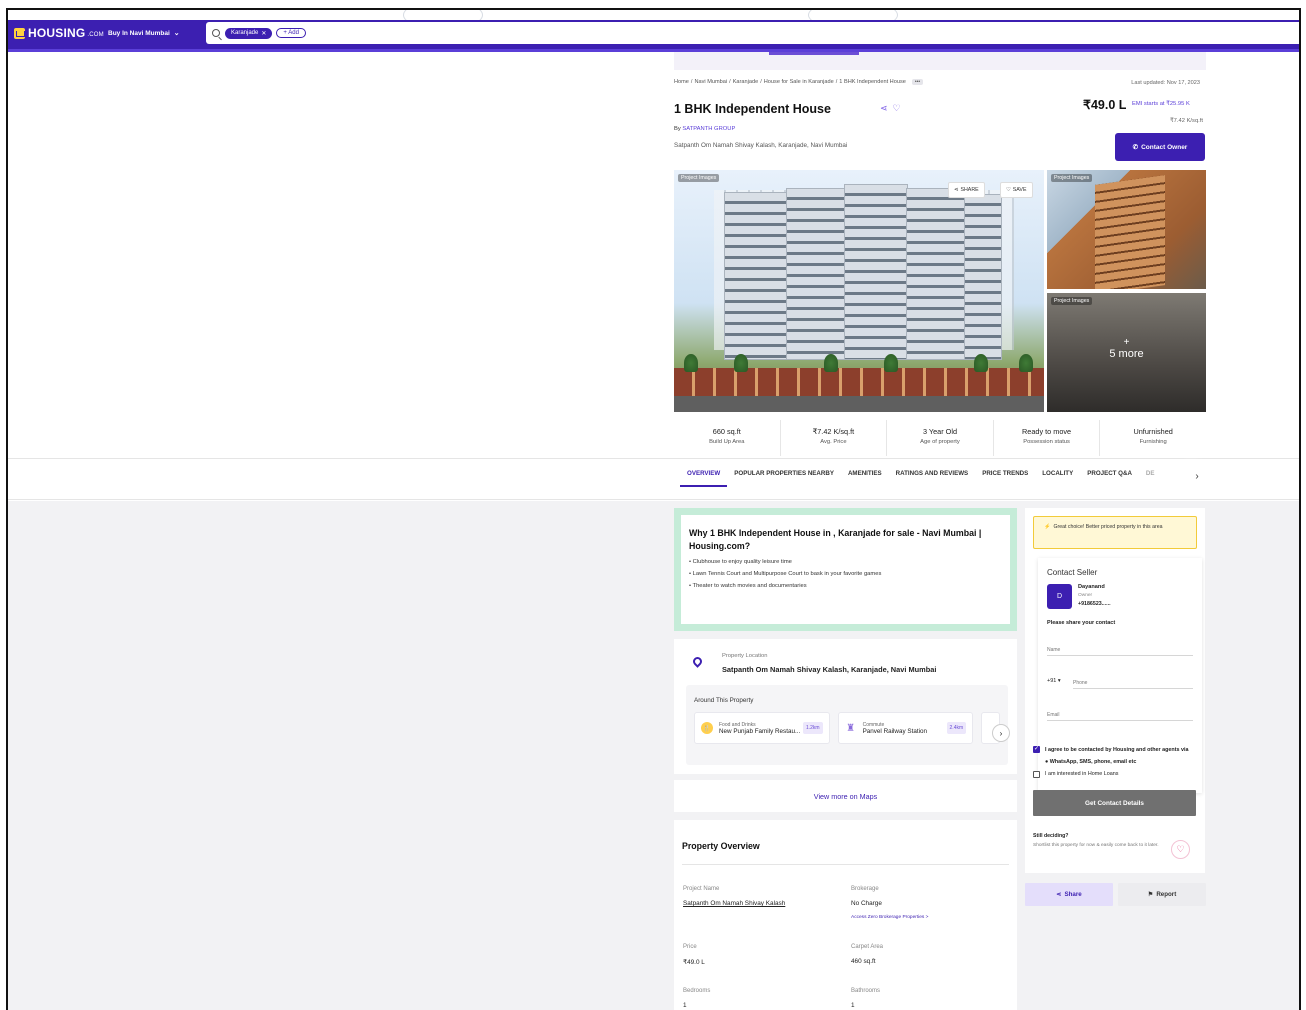 The height and width of the screenshot is (1010, 1306). I want to click on fact-label: Possession status, so click(1046, 442).